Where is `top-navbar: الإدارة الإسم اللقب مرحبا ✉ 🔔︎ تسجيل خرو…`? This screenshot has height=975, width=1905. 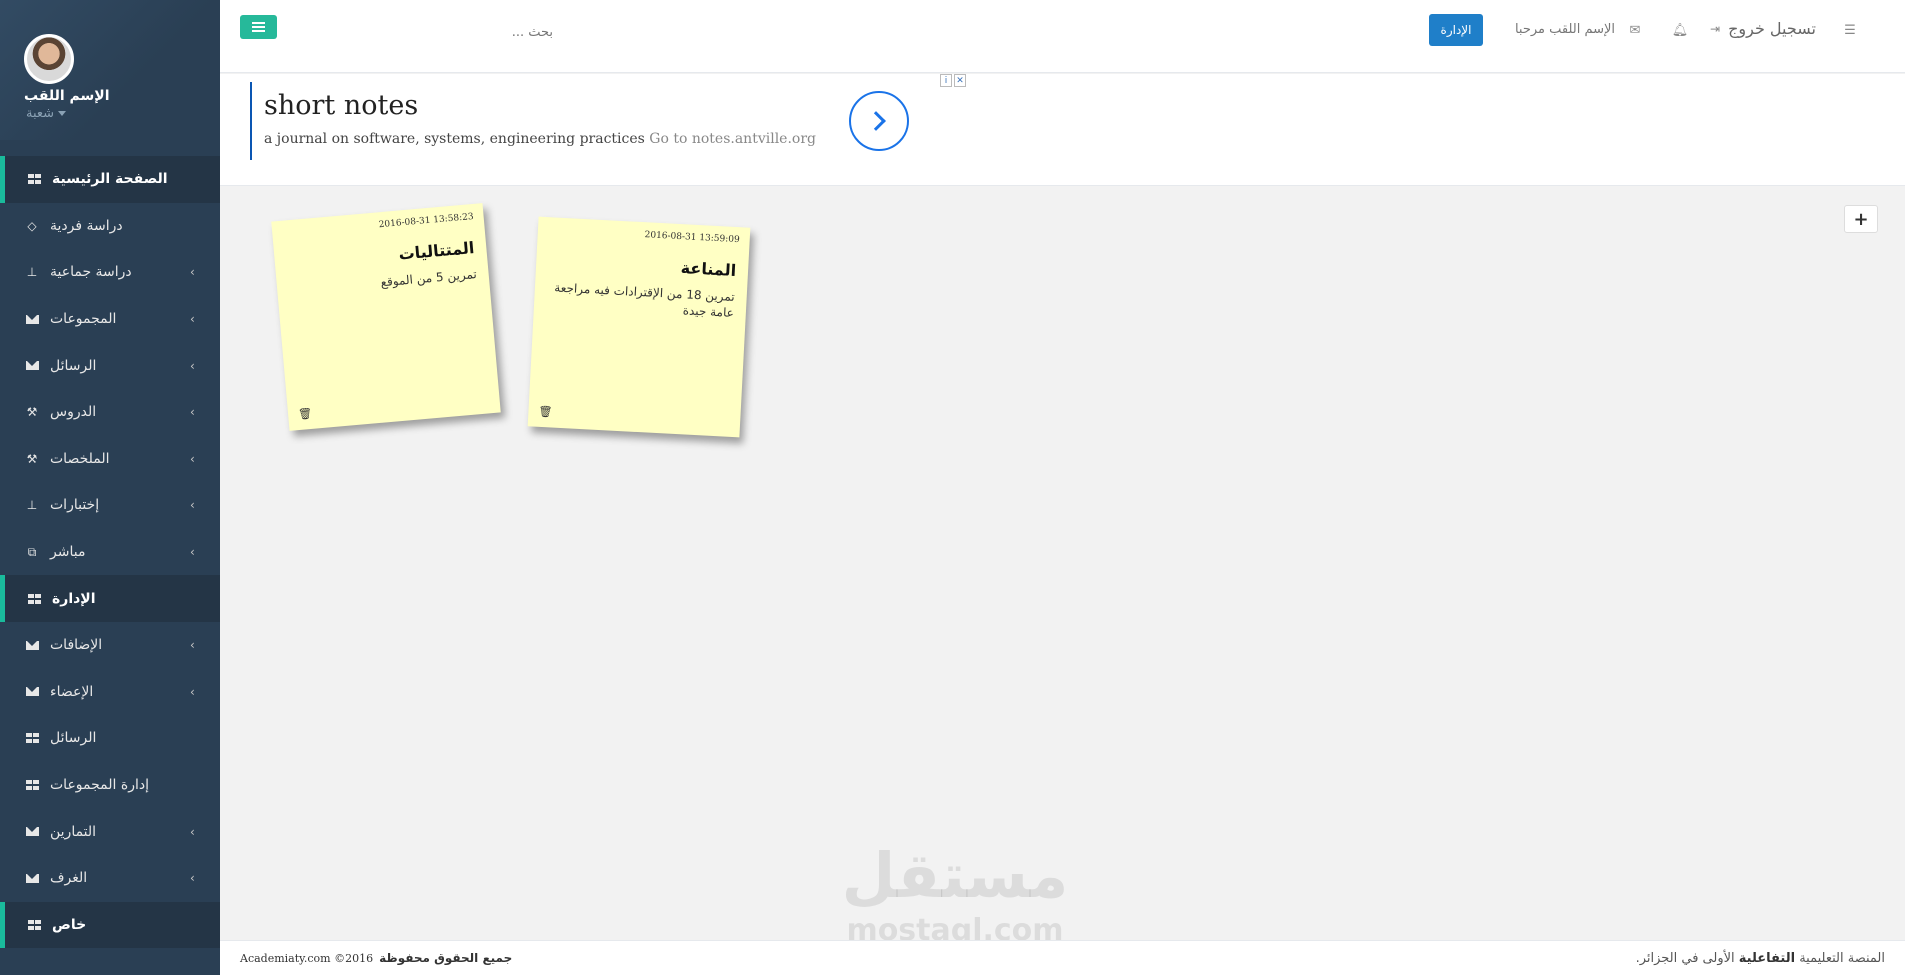 top-navbar: الإدارة الإسم اللقب مرحبا ✉ 🔔︎ تسجيل خرو… is located at coordinates (1062, 36).